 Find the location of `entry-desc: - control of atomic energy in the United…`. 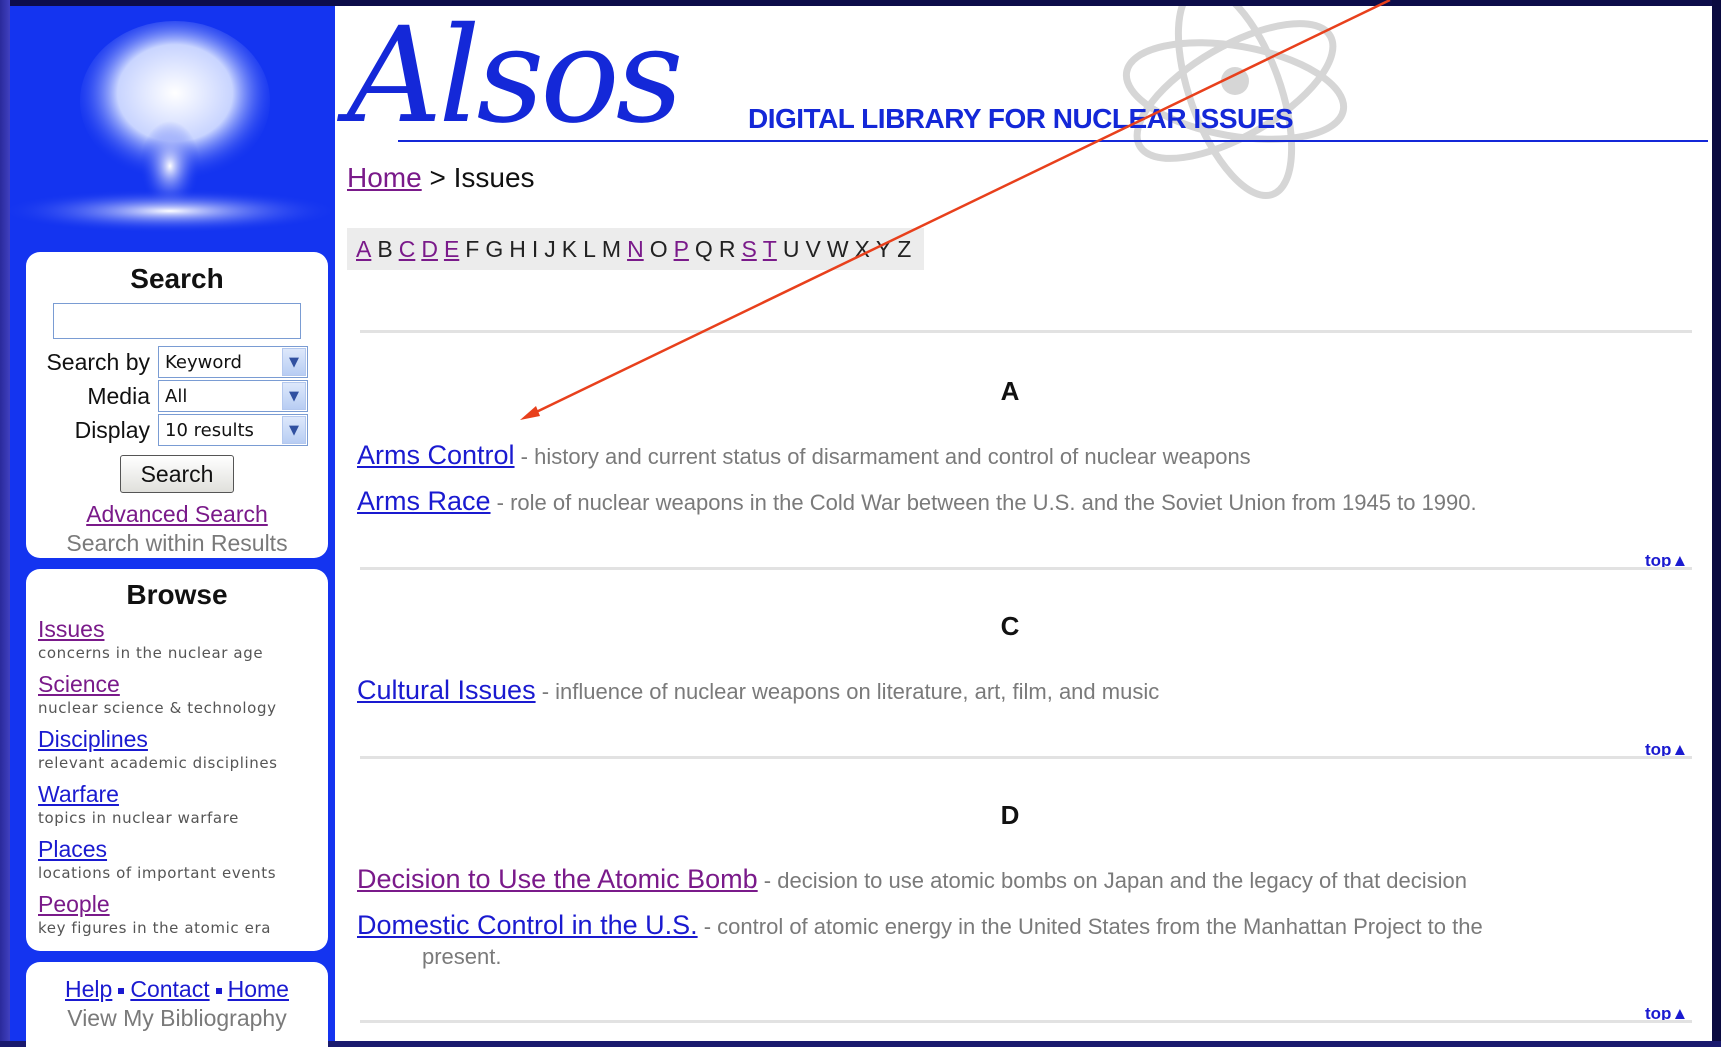

entry-desc: - control of atomic energy in the United… is located at coordinates (1090, 926).